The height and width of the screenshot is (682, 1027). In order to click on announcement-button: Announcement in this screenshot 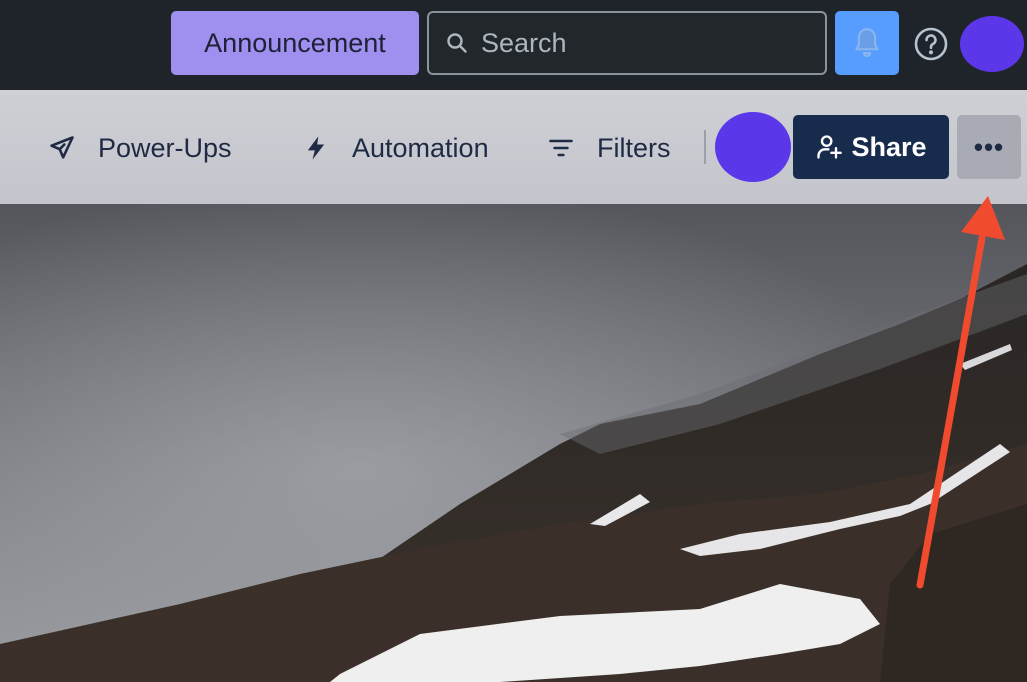, I will do `click(295, 43)`.